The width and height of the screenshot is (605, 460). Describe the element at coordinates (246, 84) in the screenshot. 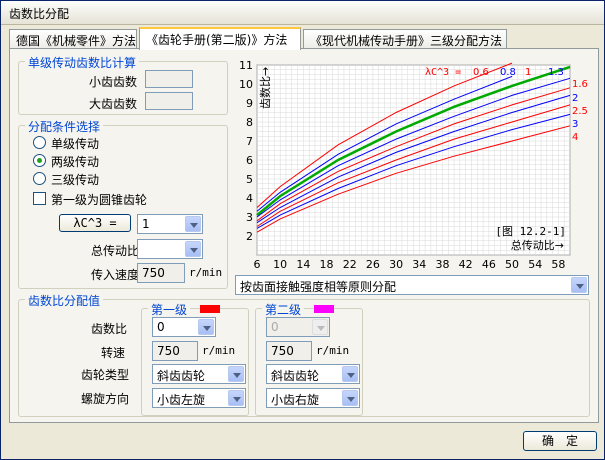

I see `y-tick-label: 10` at that location.